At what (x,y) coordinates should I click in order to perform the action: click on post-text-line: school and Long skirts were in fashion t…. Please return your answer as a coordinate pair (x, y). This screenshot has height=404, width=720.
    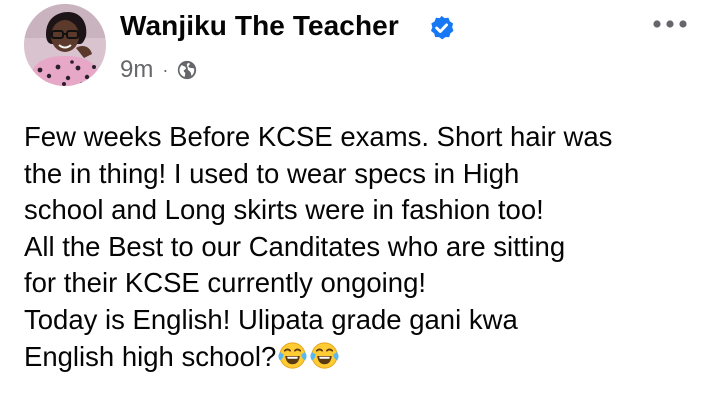
    Looking at the image, I should click on (284, 210).